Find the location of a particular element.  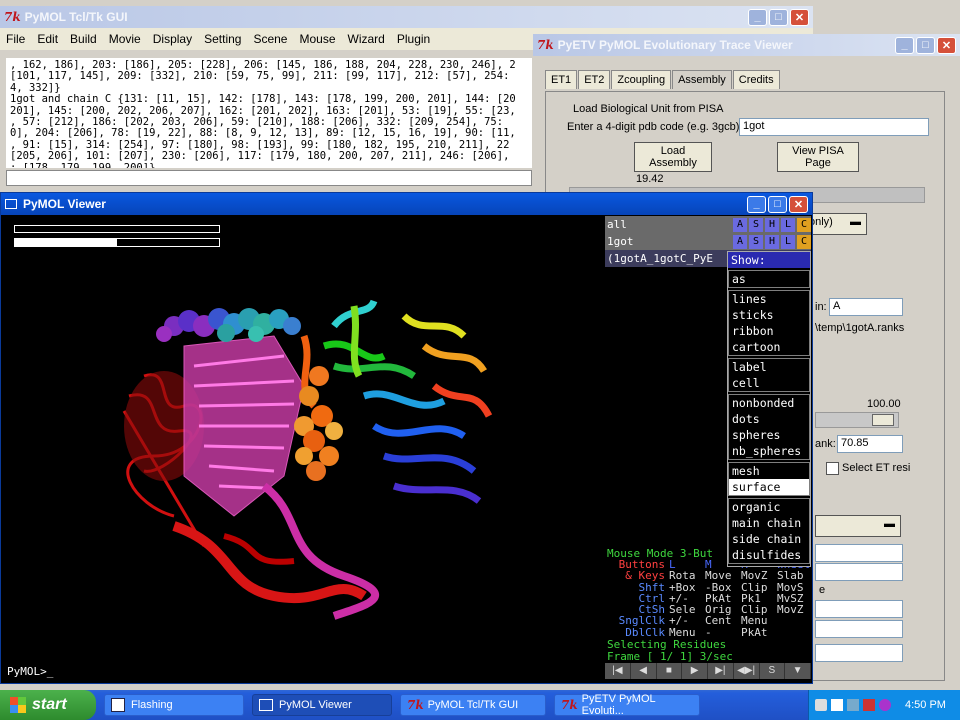

show-sticks: sticks is located at coordinates (769, 315).